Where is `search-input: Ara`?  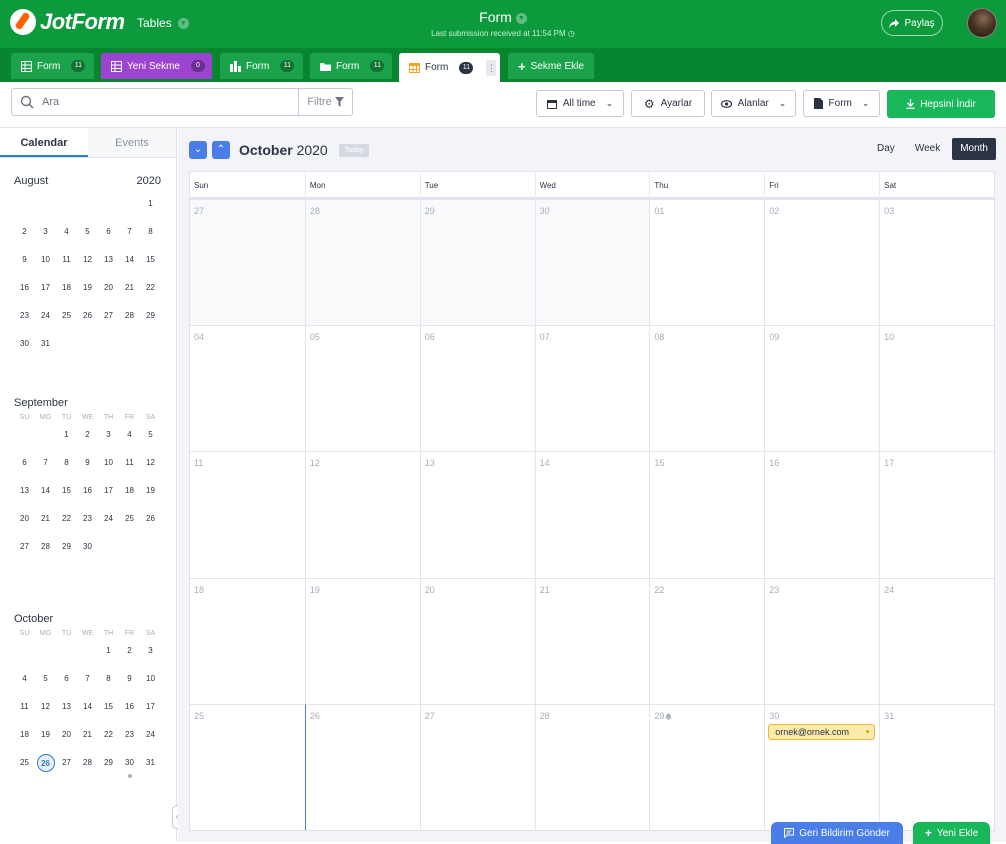
search-input: Ara is located at coordinates (166, 102).